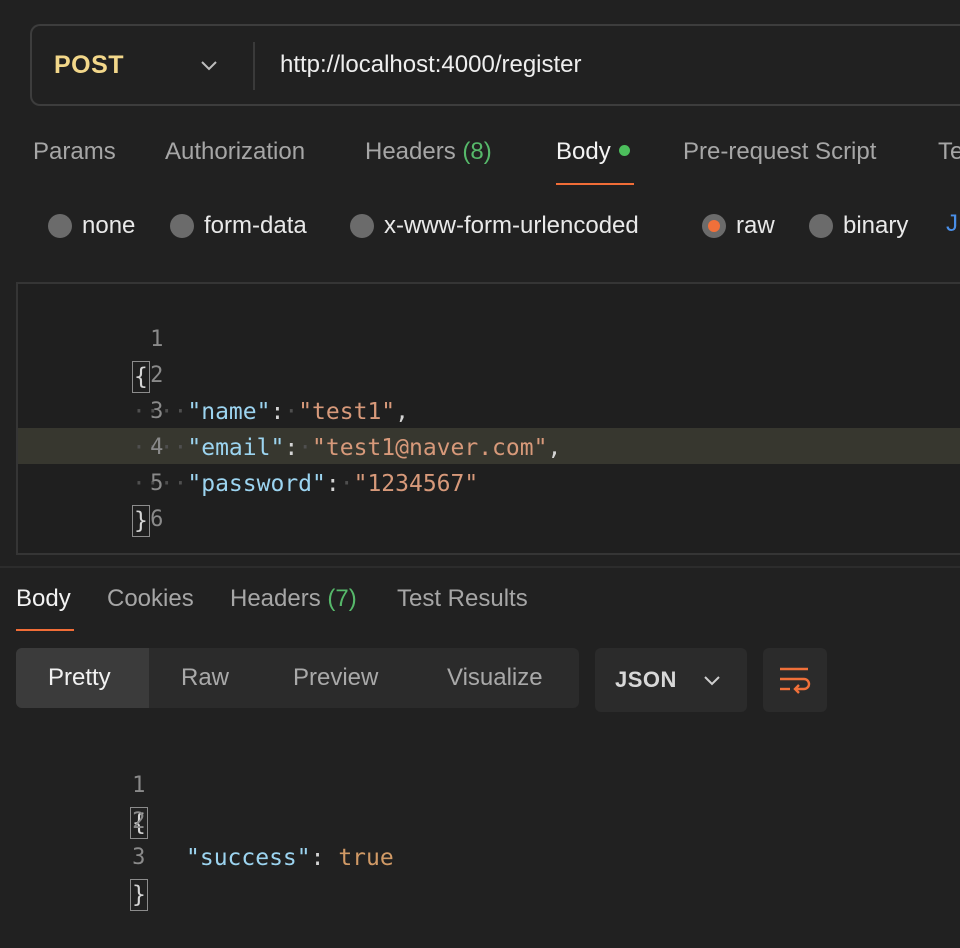  I want to click on json-value: "test1", so click(347, 412).